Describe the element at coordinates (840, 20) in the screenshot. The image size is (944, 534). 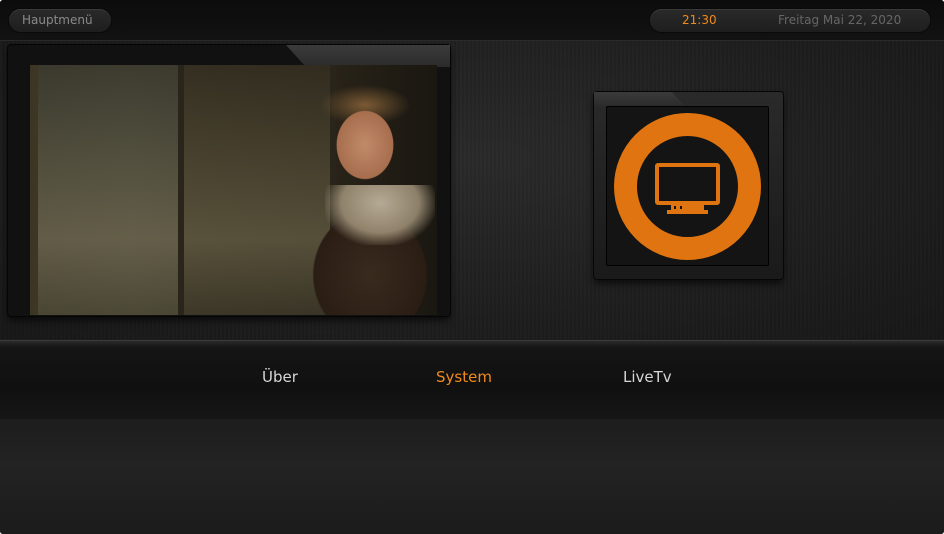
I see `clock-date: Freitag Mai 22, 2020` at that location.